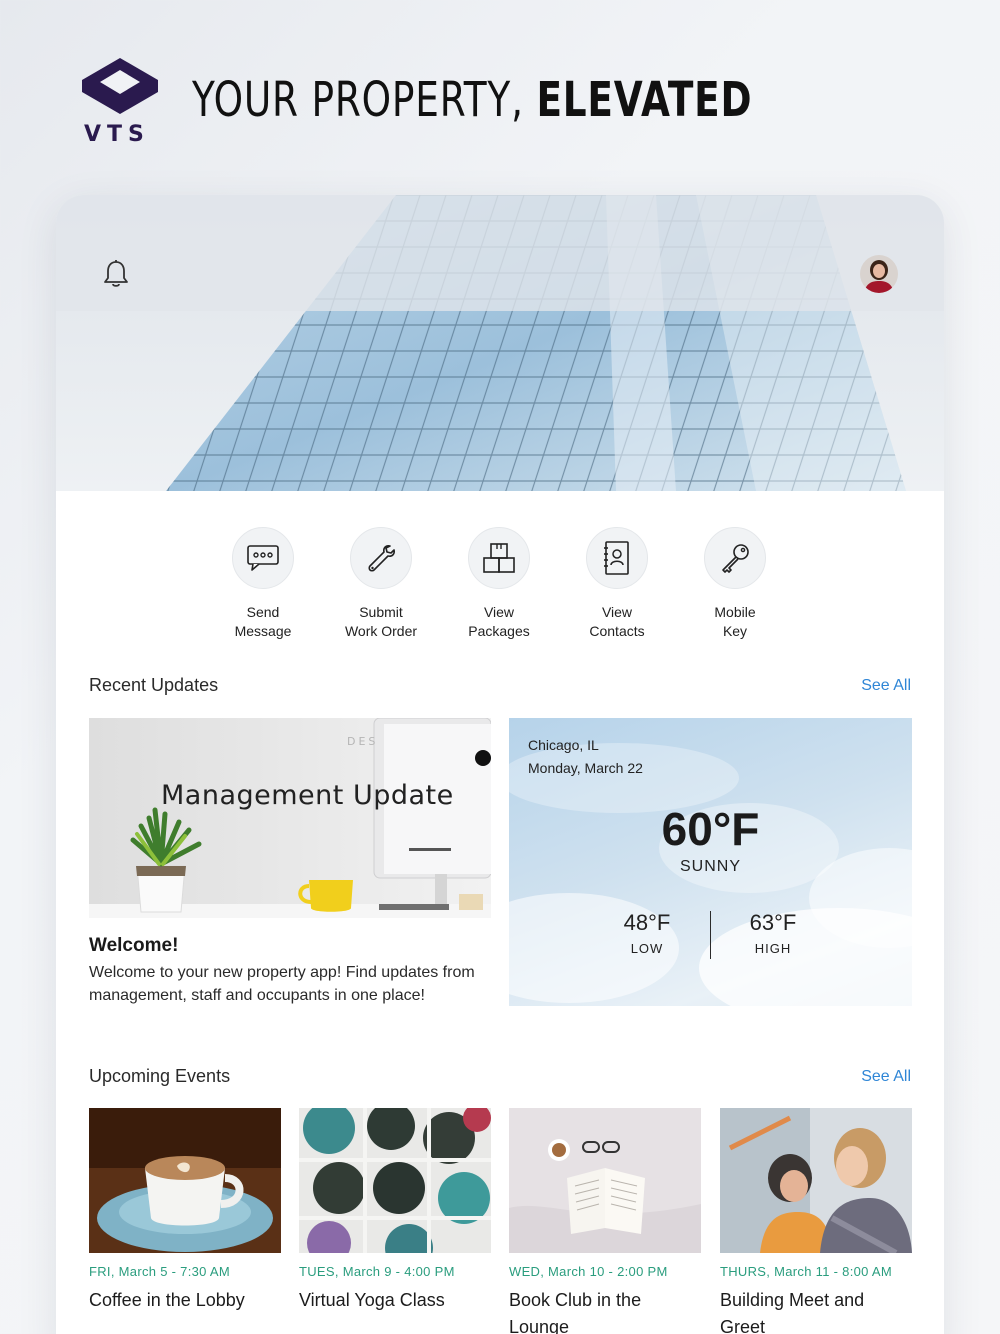 This screenshot has width=1000, height=1334. What do you see at coordinates (160, 1076) in the screenshot?
I see `upcoming-events-title: Upcoming Events` at bounding box center [160, 1076].